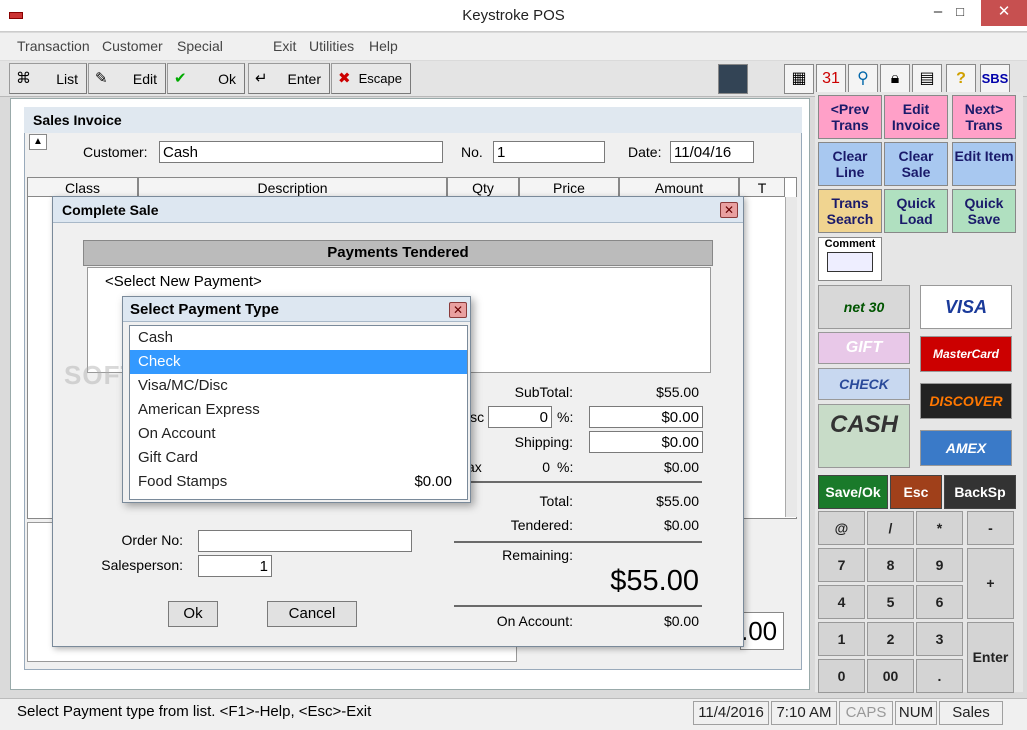 The width and height of the screenshot is (1027, 730). Describe the element at coordinates (791, 357) in the screenshot. I see `table-scrollbar` at that location.